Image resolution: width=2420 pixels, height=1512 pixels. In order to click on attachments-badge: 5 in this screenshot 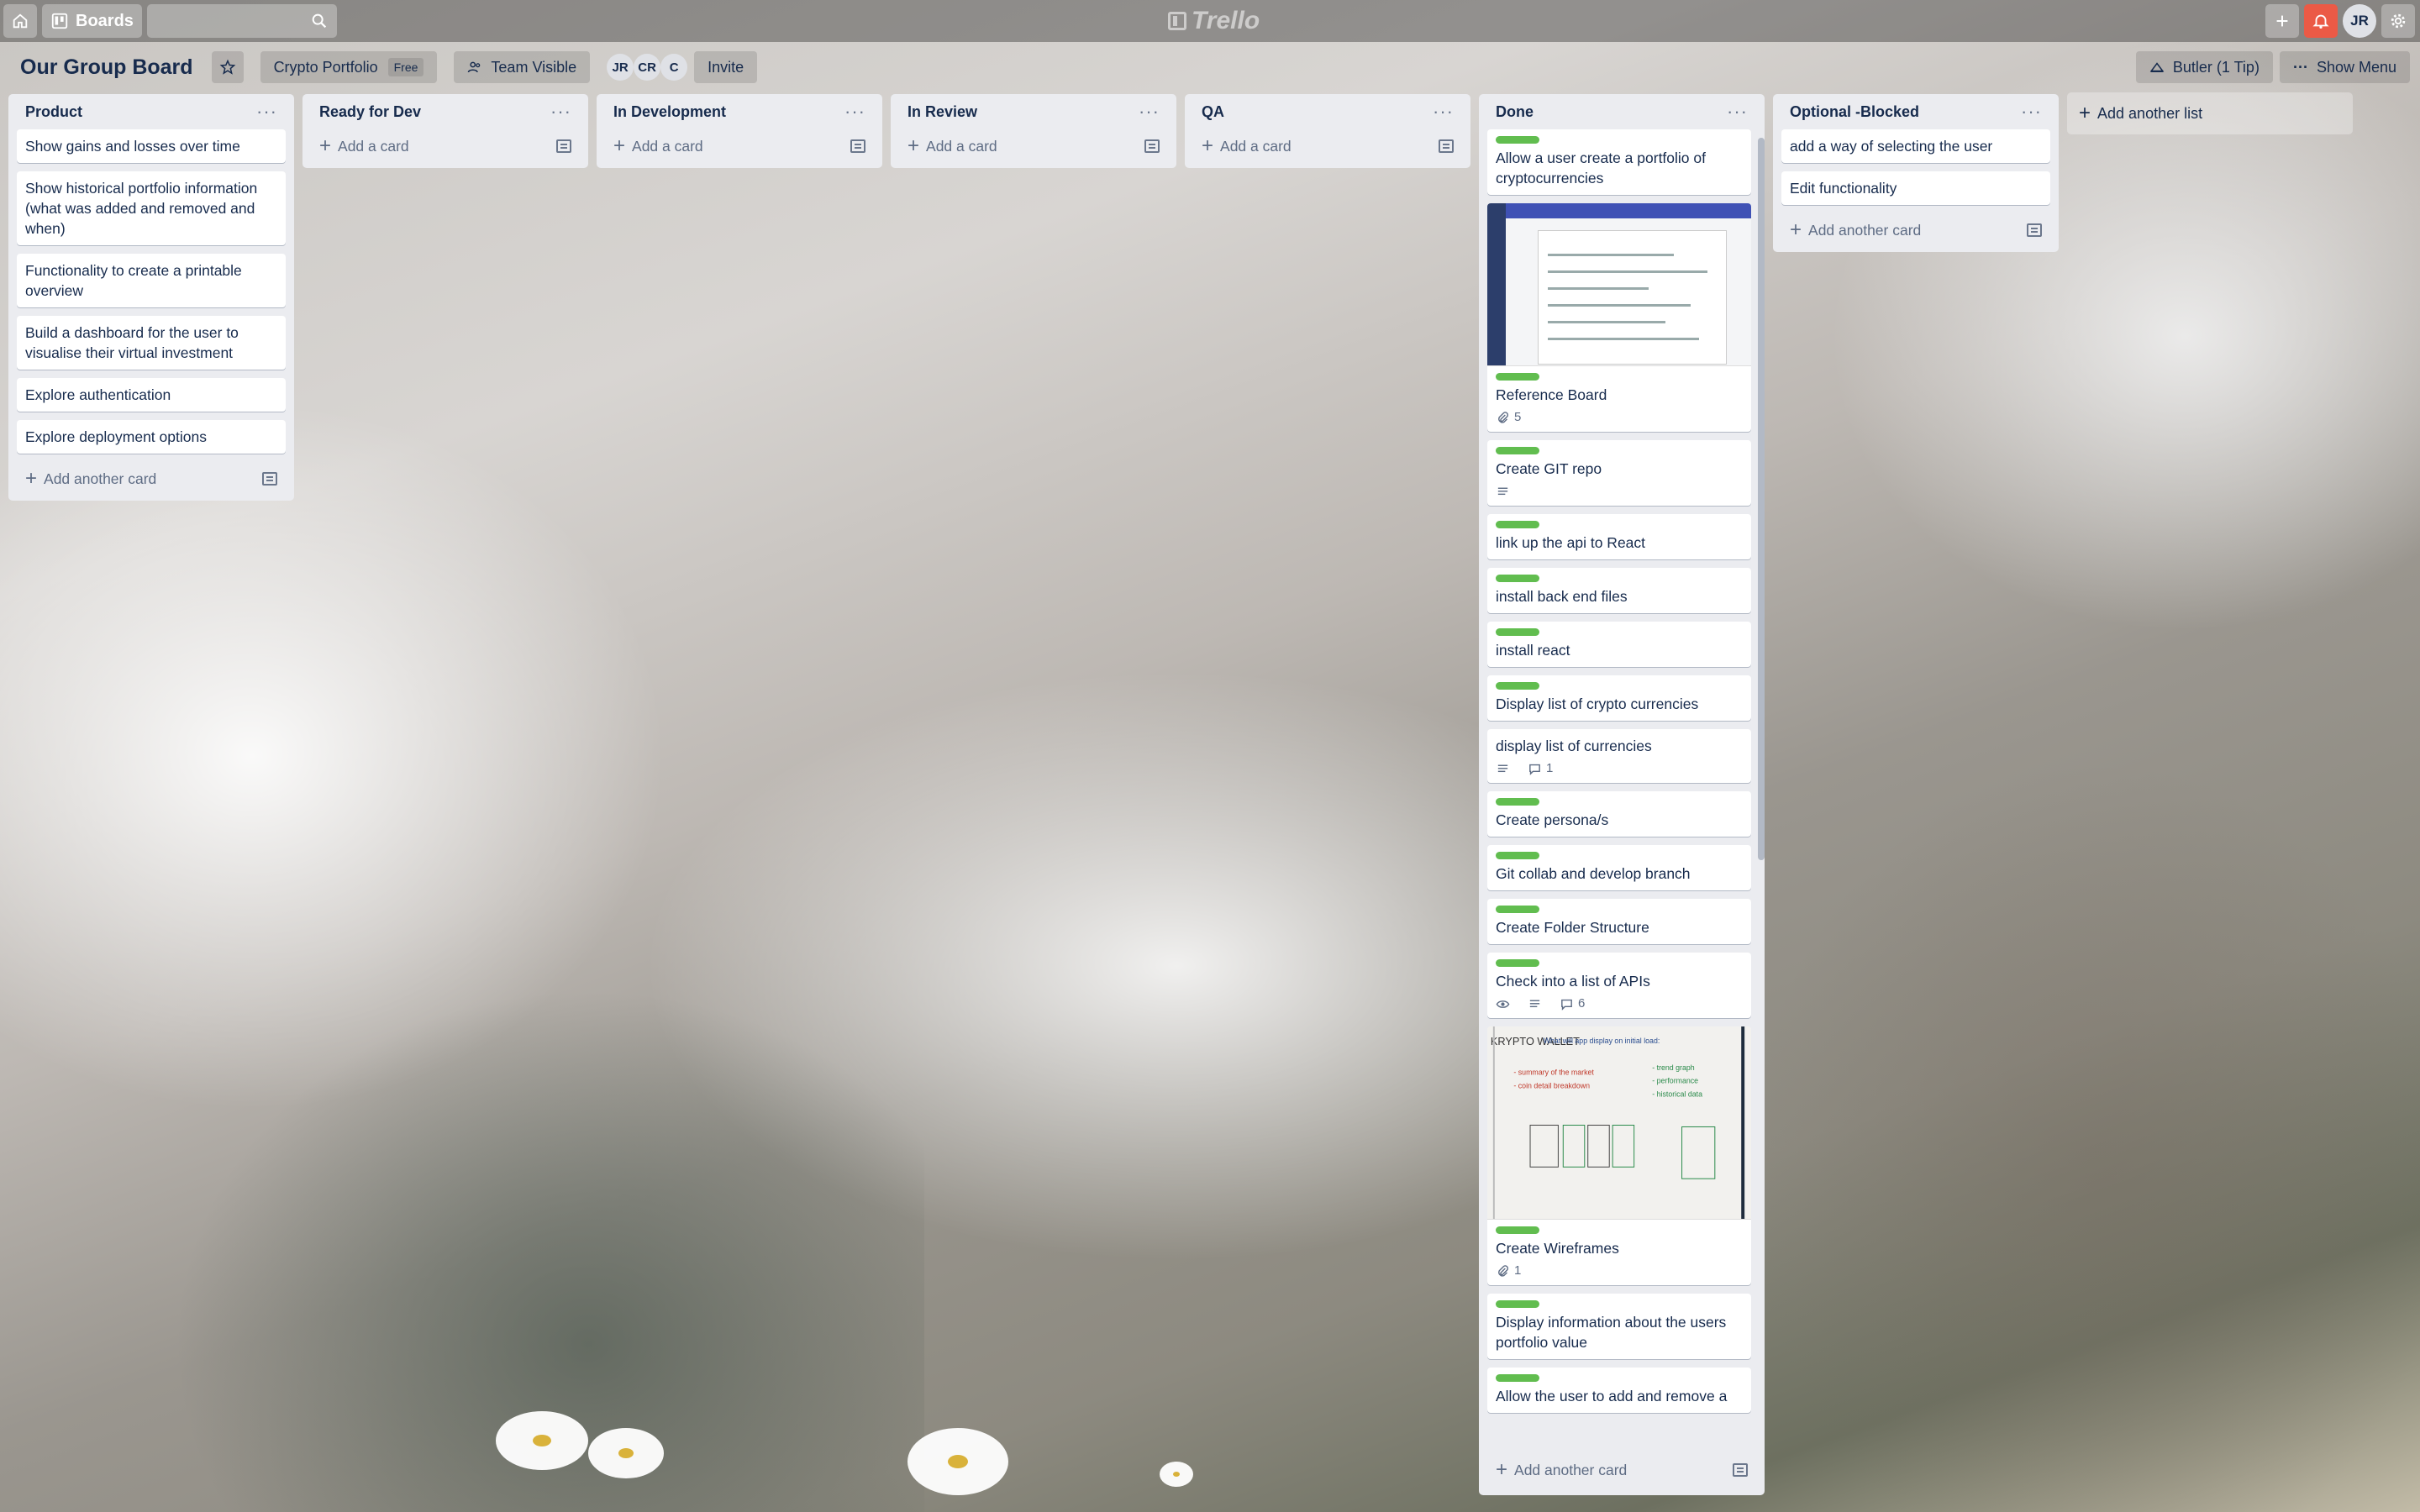, I will do `click(1508, 417)`.